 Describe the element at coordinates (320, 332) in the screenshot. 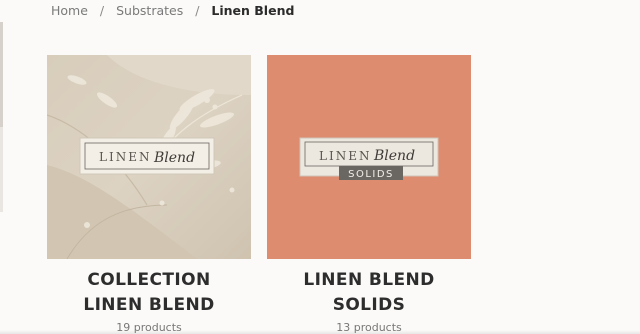

I see `bottom-edge-shadow` at that location.